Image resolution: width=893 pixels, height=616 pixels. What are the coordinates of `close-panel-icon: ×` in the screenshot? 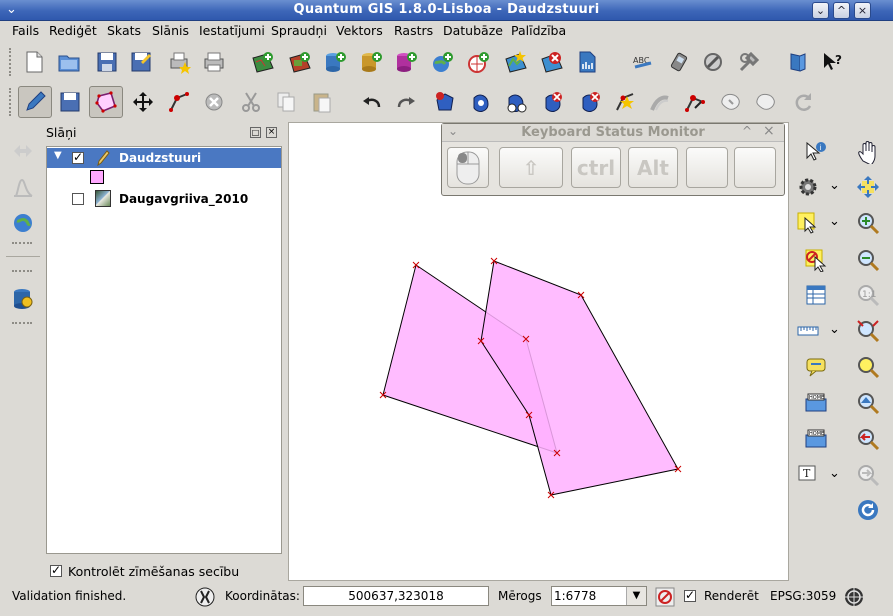 It's located at (271, 132).